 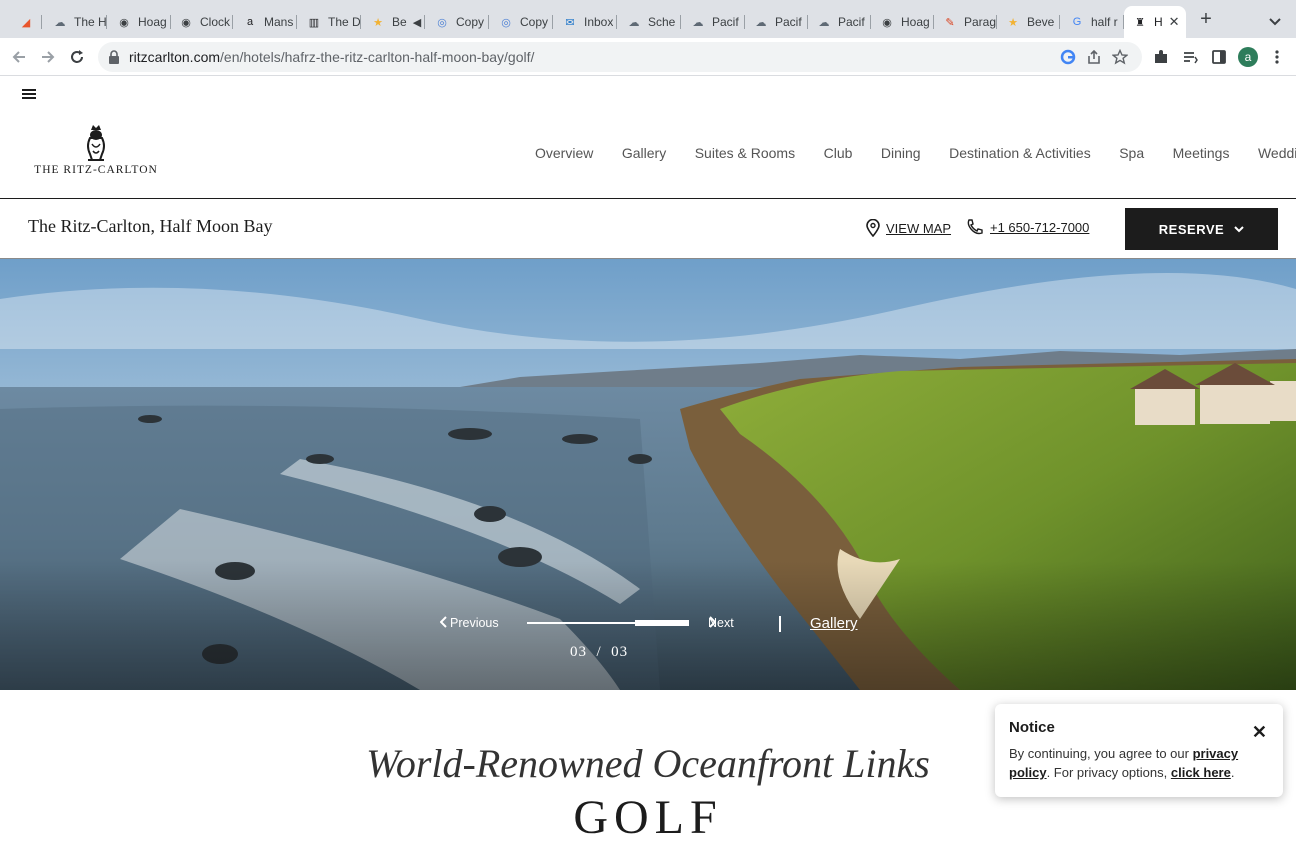 I want to click on nav-item: Spa, so click(x=1131, y=153).